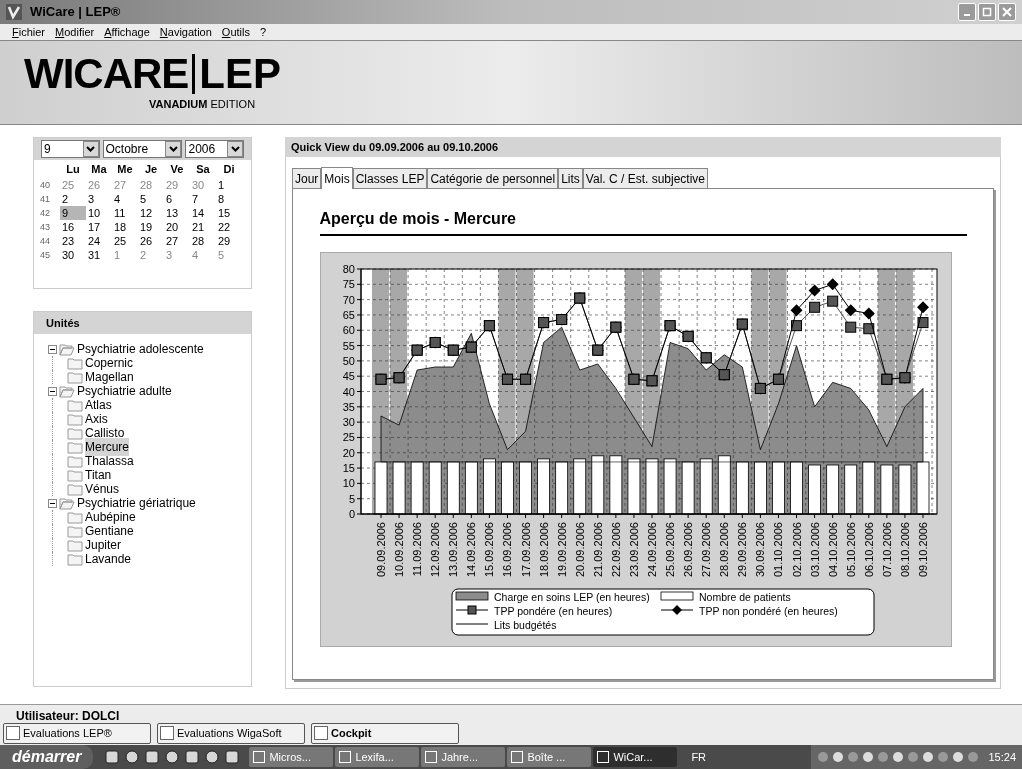 The image size is (1022, 769). Describe the element at coordinates (571, 597) in the screenshot. I see `legend-label: Charge en soins LEP (en heures)` at that location.